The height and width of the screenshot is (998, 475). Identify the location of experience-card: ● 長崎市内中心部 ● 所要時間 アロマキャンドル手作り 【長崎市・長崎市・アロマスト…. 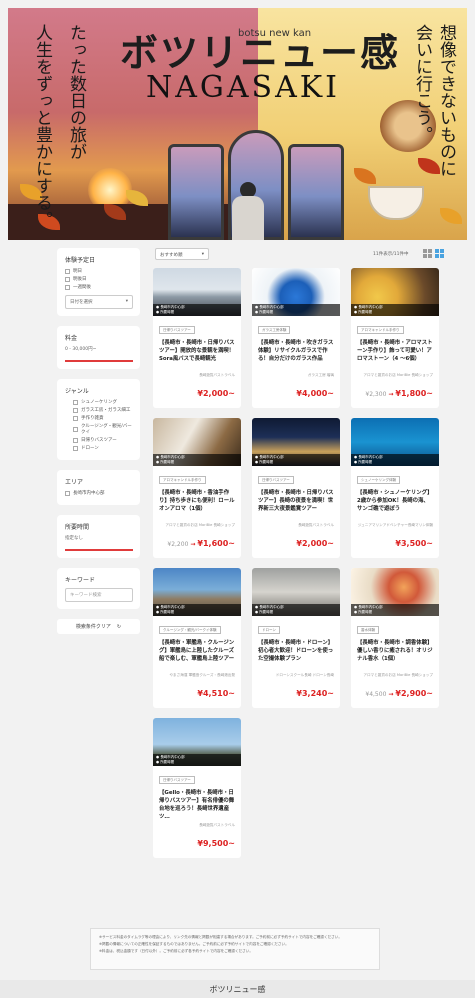
(395, 338).